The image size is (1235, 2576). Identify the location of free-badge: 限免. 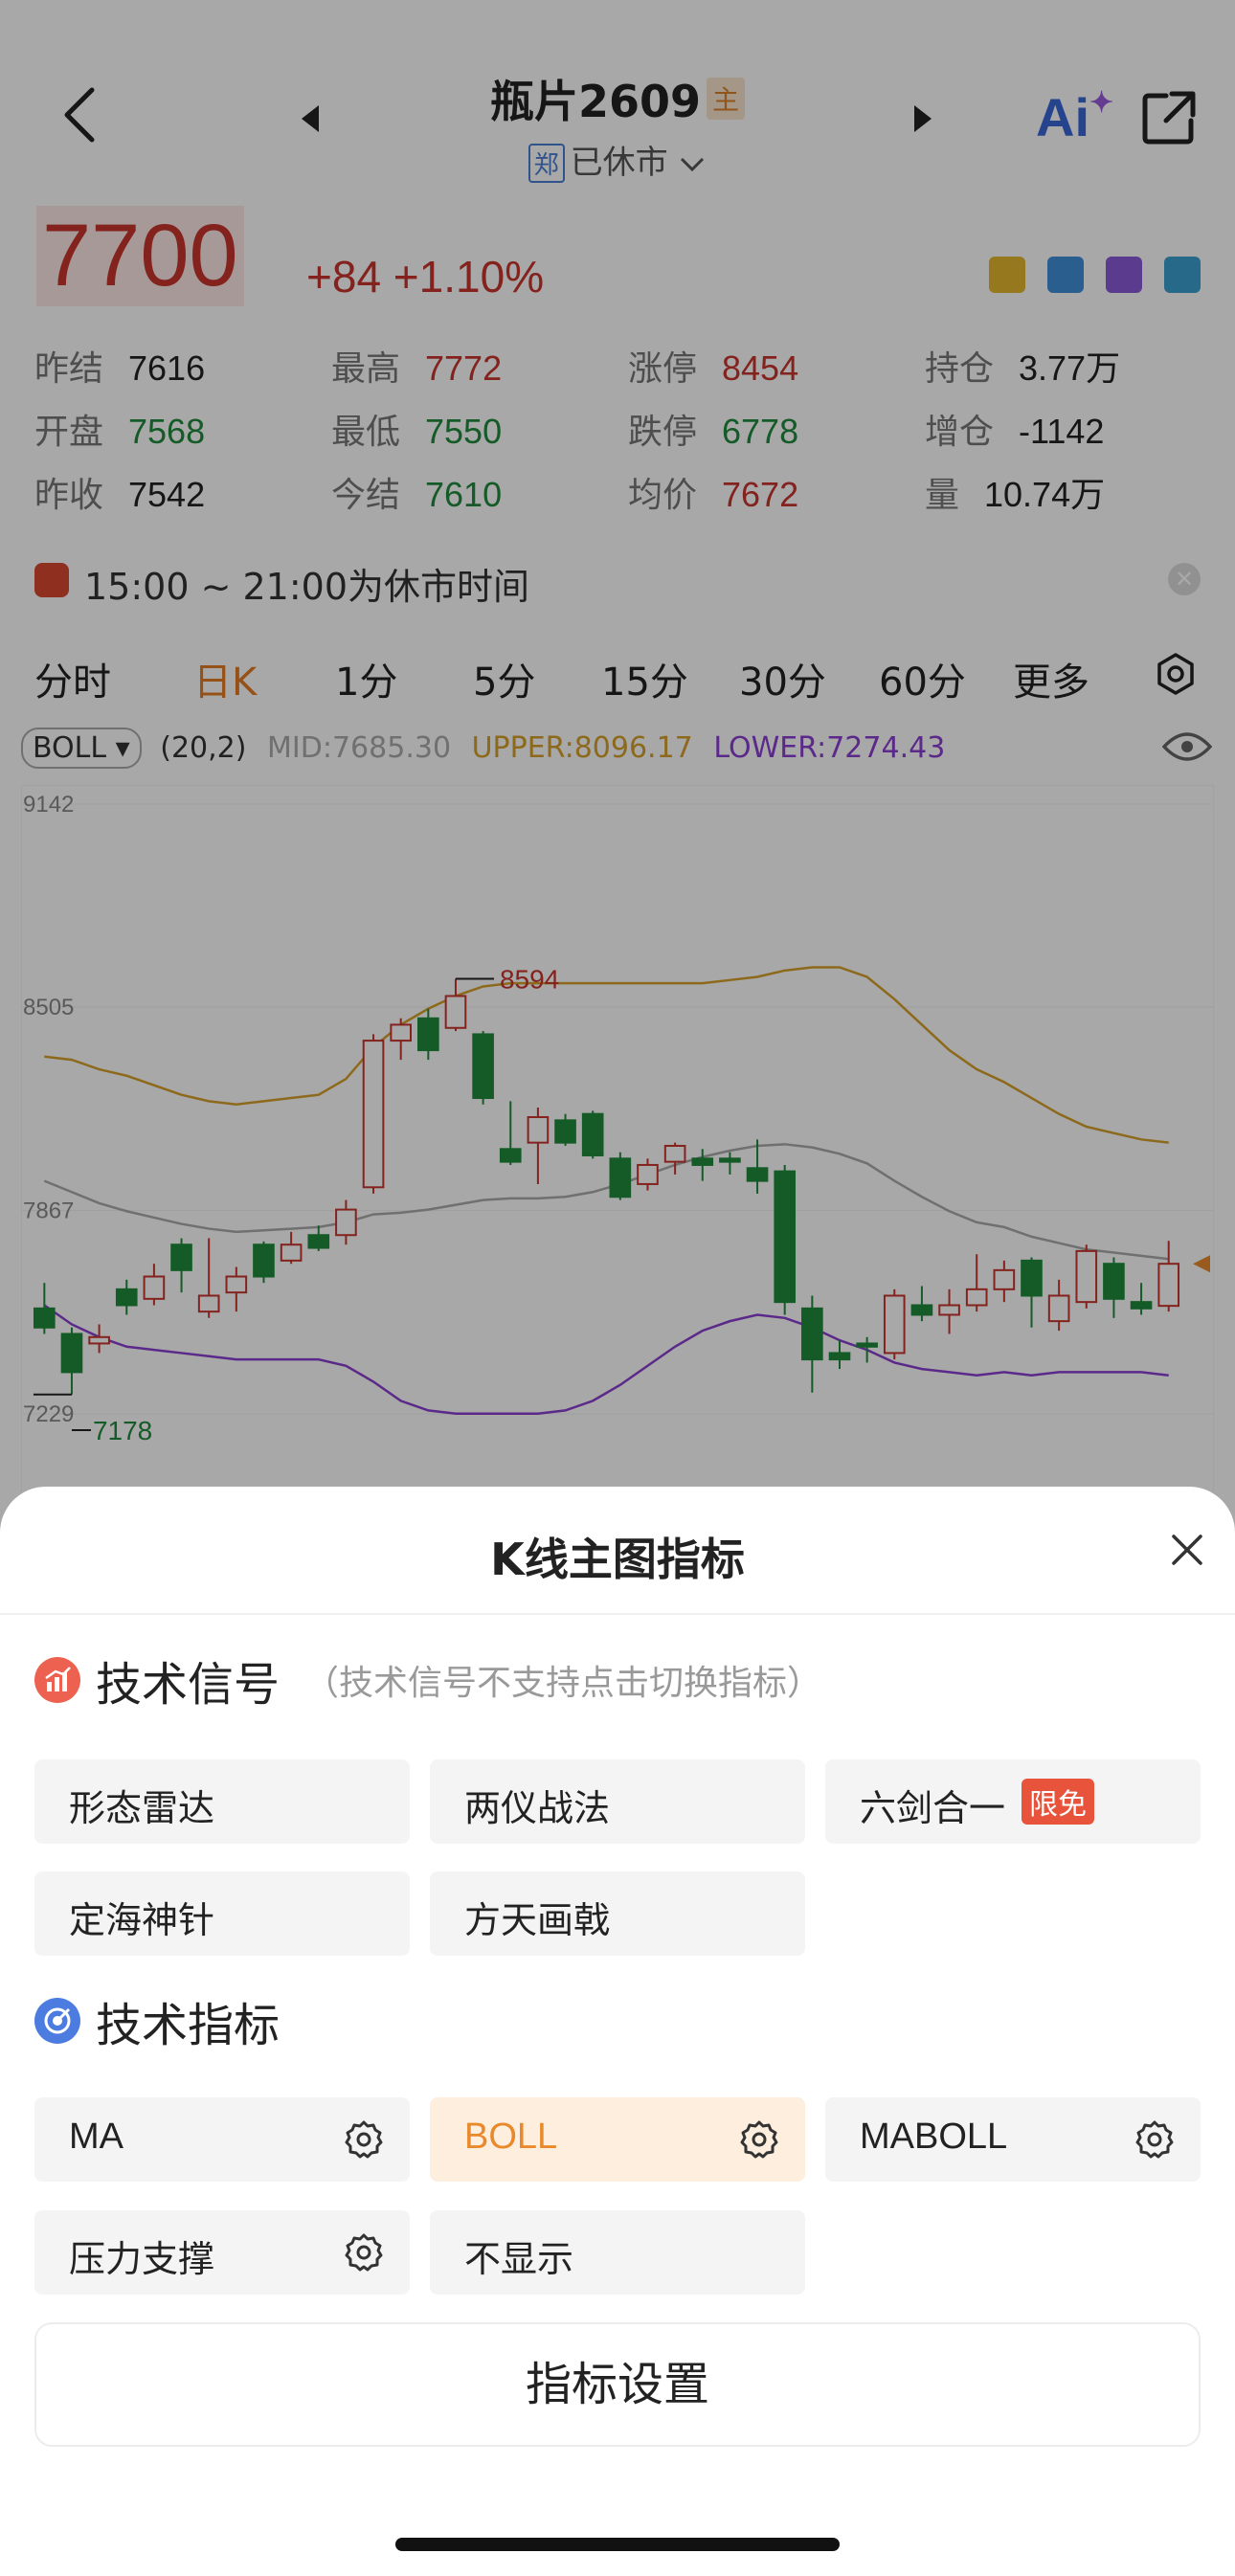
(1058, 1802).